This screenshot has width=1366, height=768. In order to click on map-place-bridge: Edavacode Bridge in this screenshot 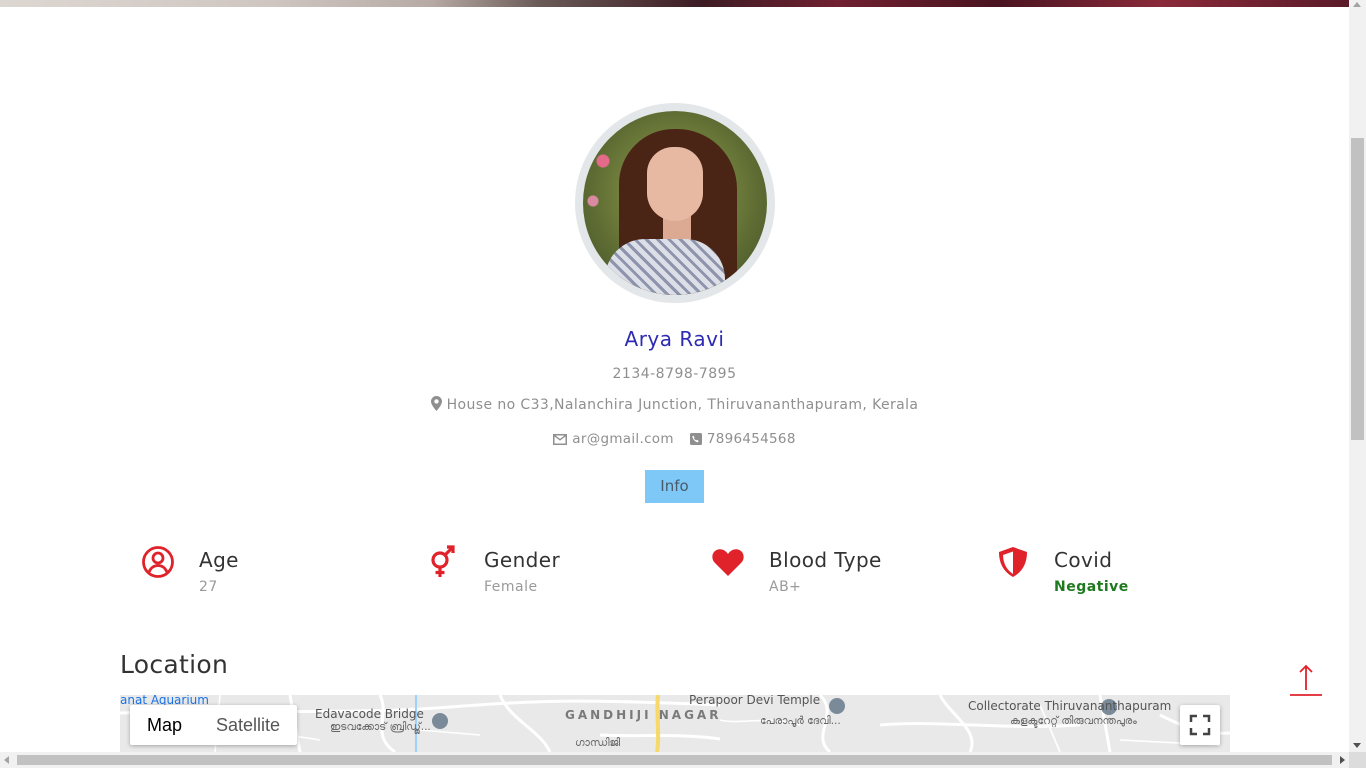, I will do `click(369, 714)`.